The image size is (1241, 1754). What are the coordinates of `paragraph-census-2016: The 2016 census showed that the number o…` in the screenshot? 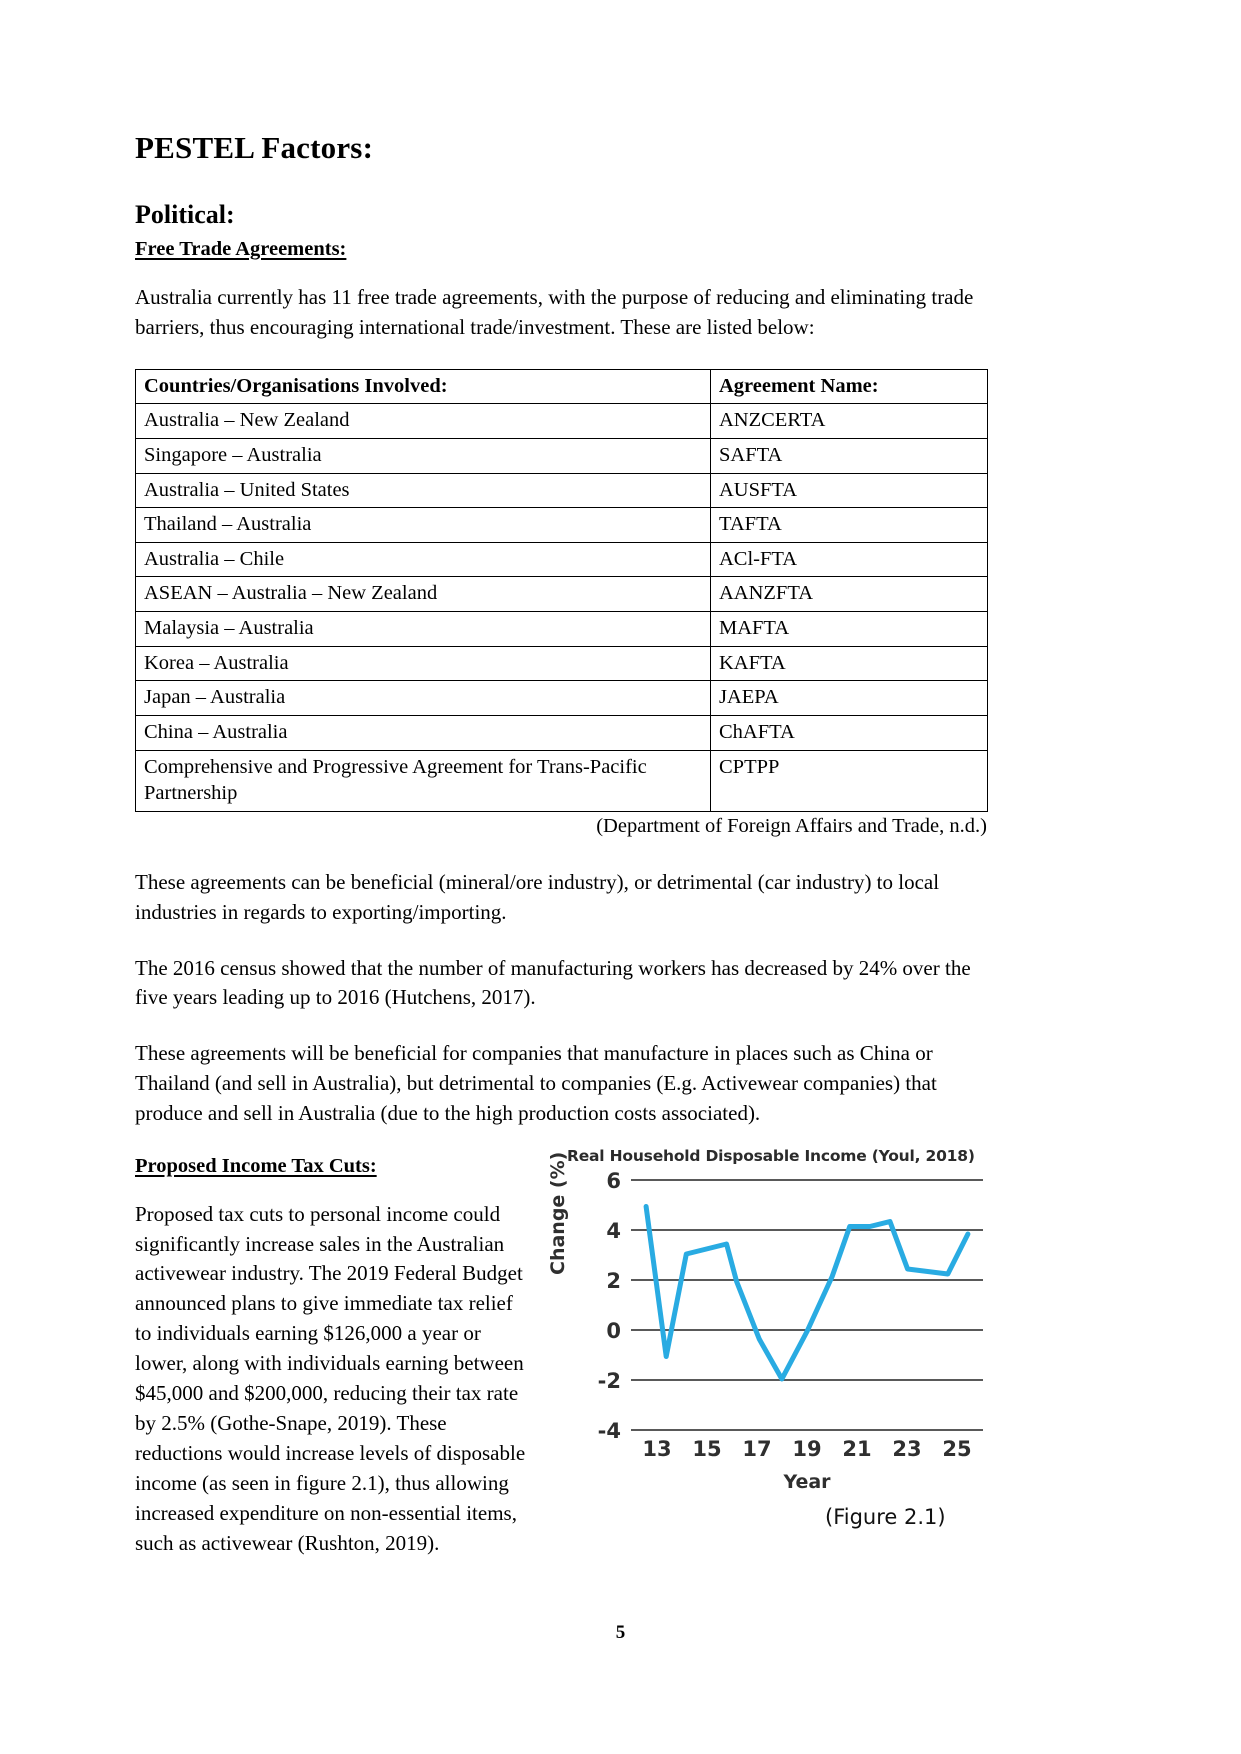 It's located at (553, 982).